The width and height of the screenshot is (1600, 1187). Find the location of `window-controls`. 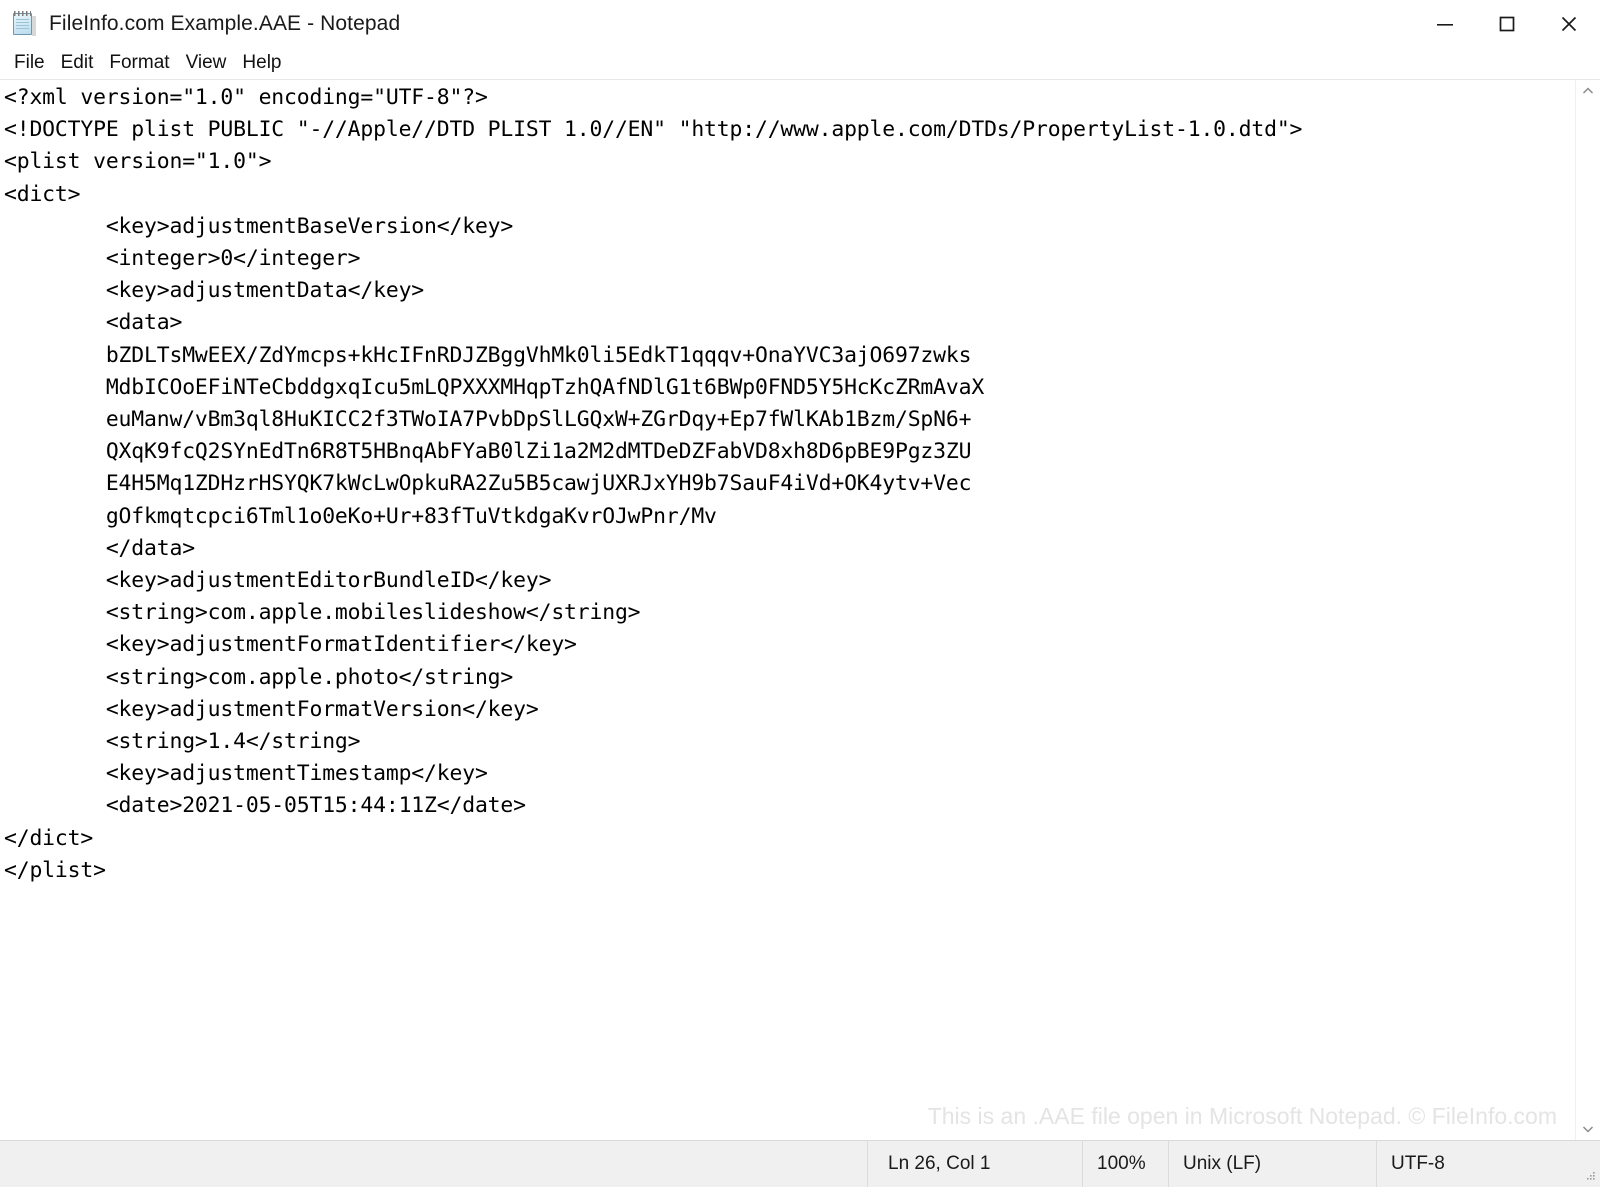

window-controls is located at coordinates (1507, 24).